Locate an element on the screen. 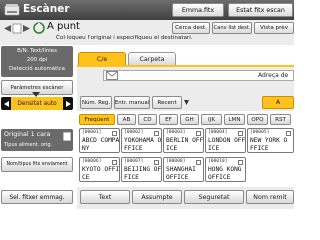  destination-number: [00005] is located at coordinates (260, 132).